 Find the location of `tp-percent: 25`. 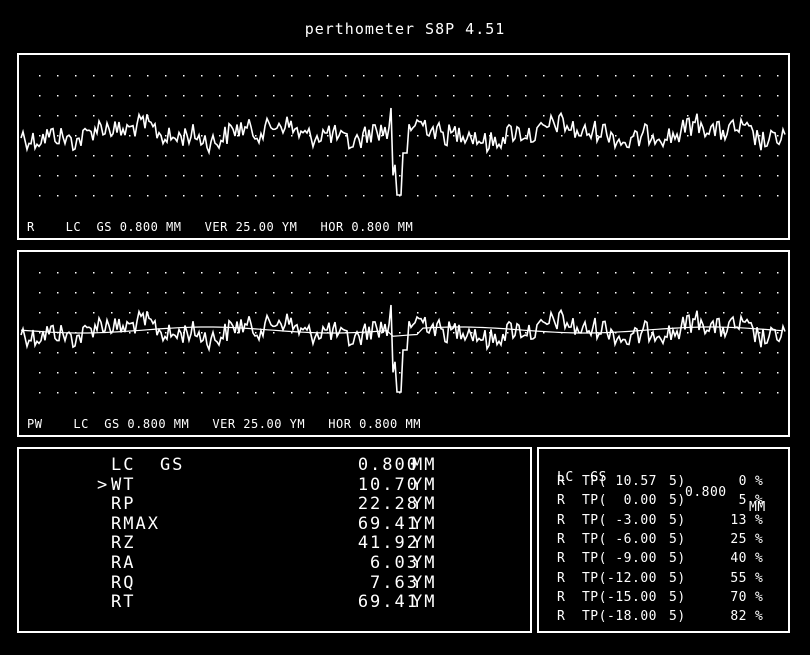

tp-percent: 25 is located at coordinates (738, 539).